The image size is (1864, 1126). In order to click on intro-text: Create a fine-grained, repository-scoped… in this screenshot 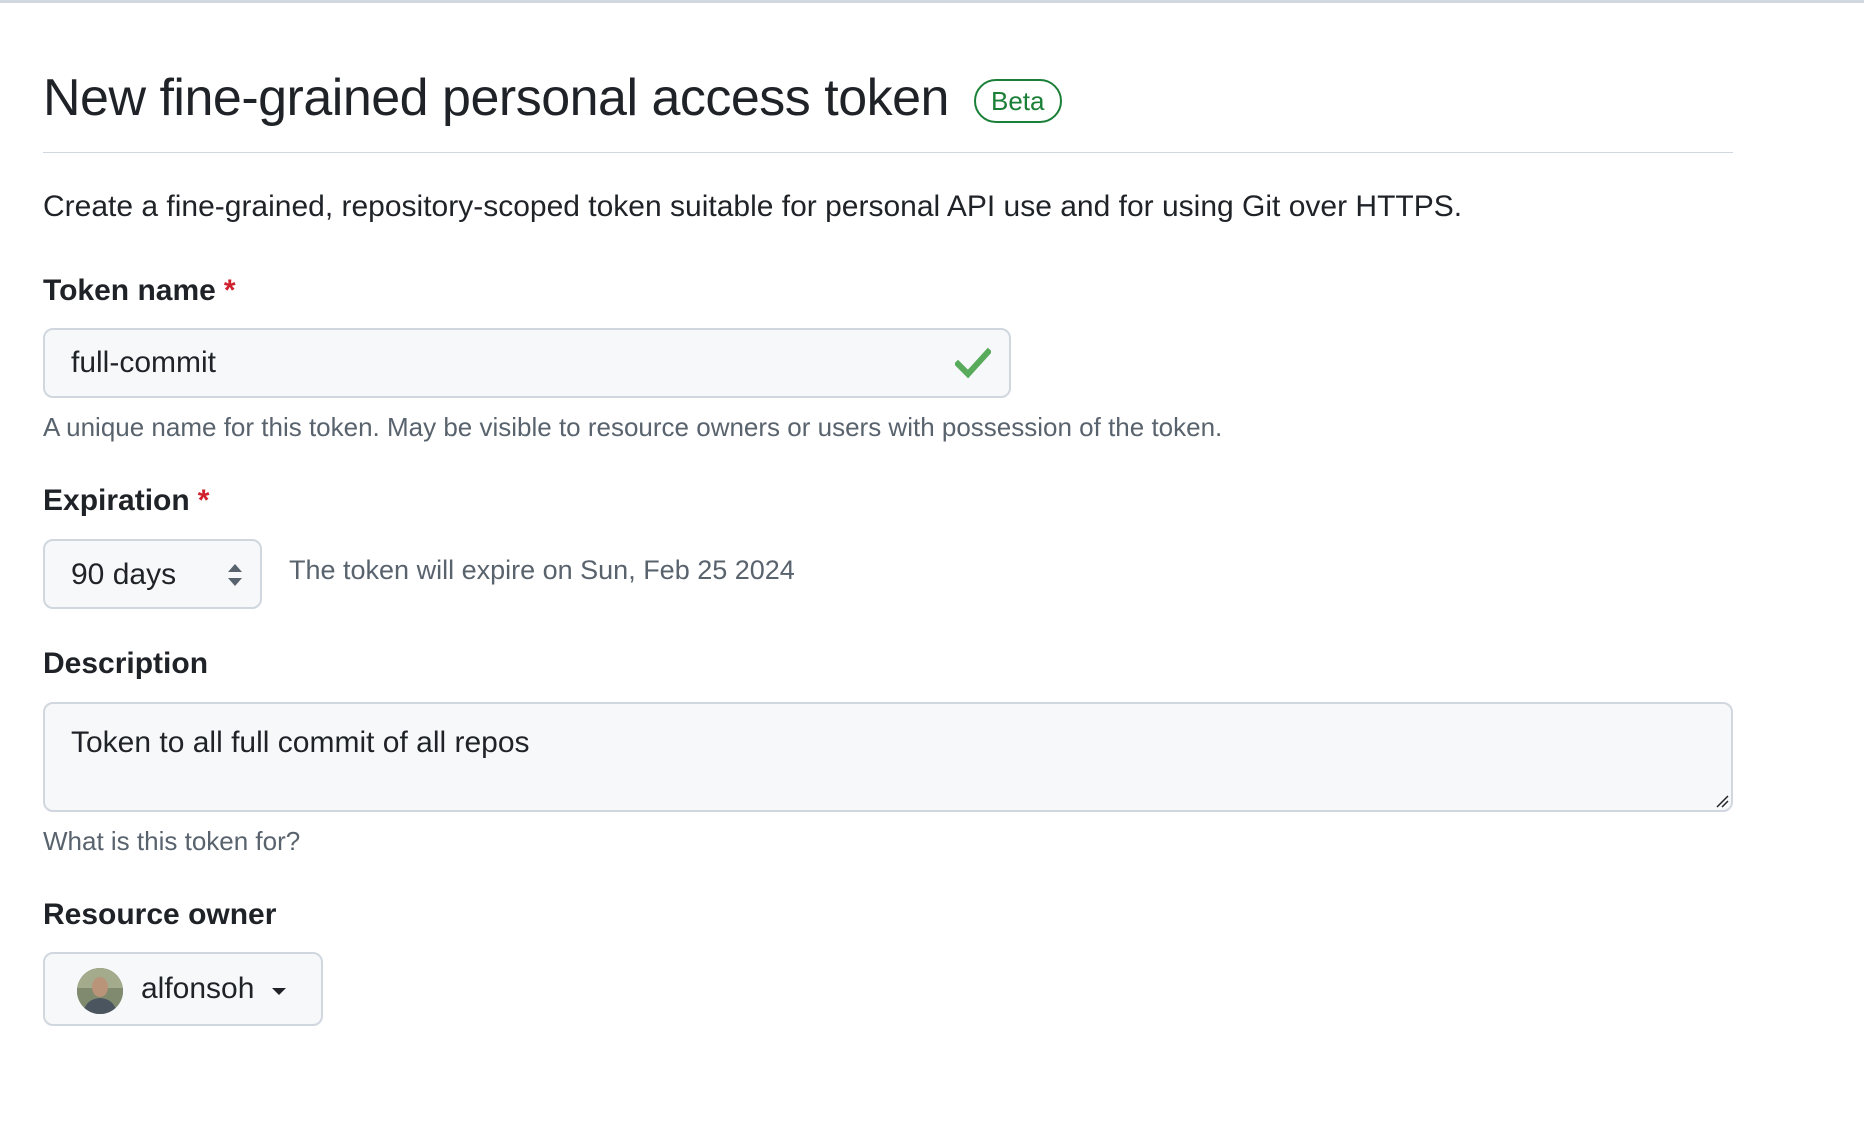, I will do `click(753, 206)`.